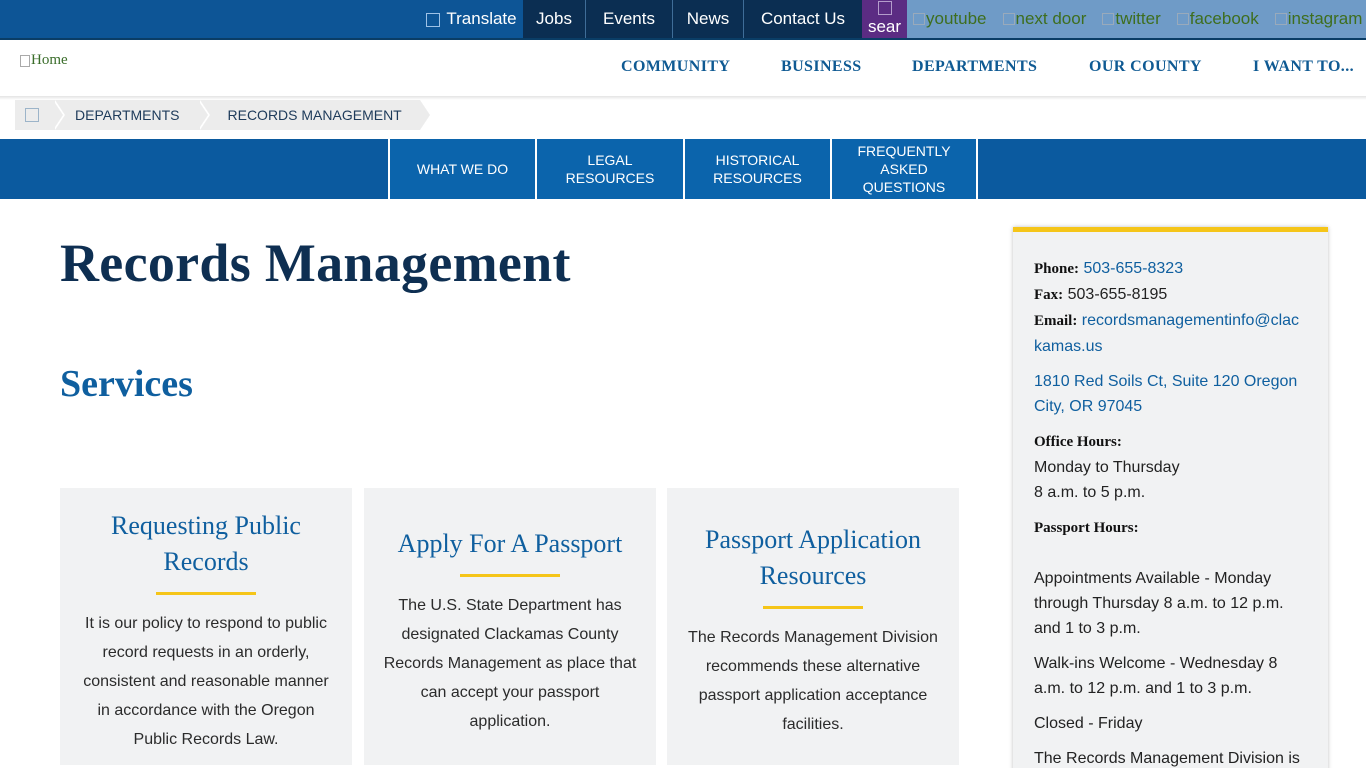  I want to click on breadcrumb: DEPARTMENTS RECORDS MANAGEMENT, so click(223, 115).